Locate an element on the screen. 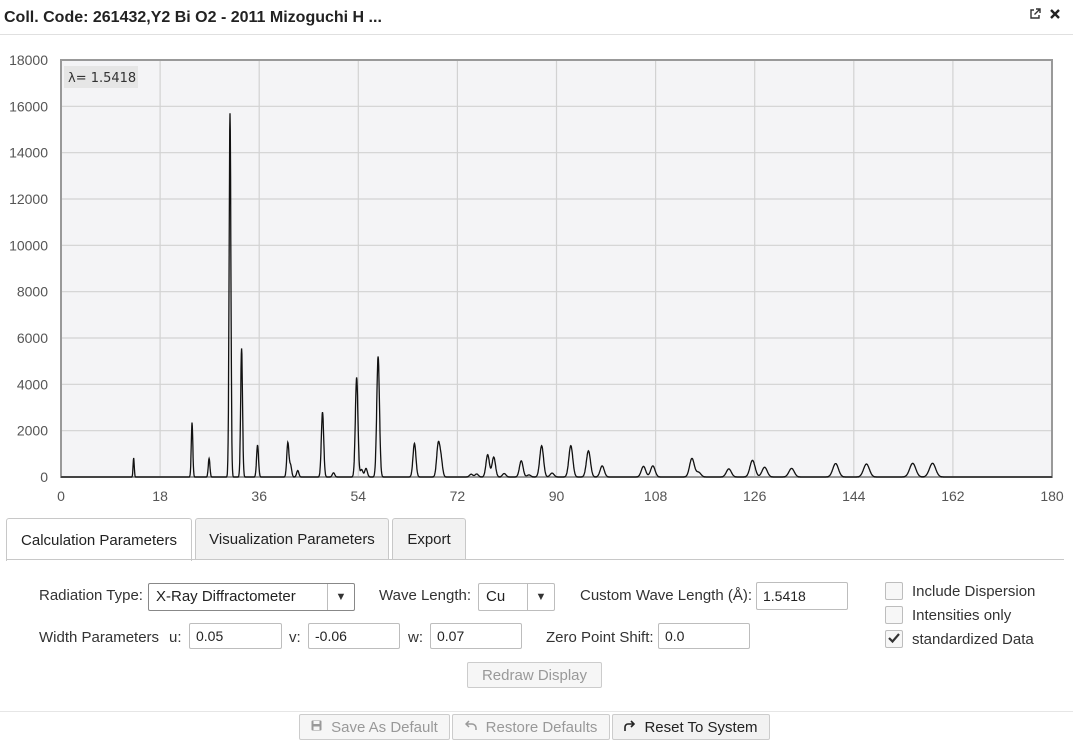 This screenshot has width=1073, height=747. x-tick-label: 162 is located at coordinates (953, 496).